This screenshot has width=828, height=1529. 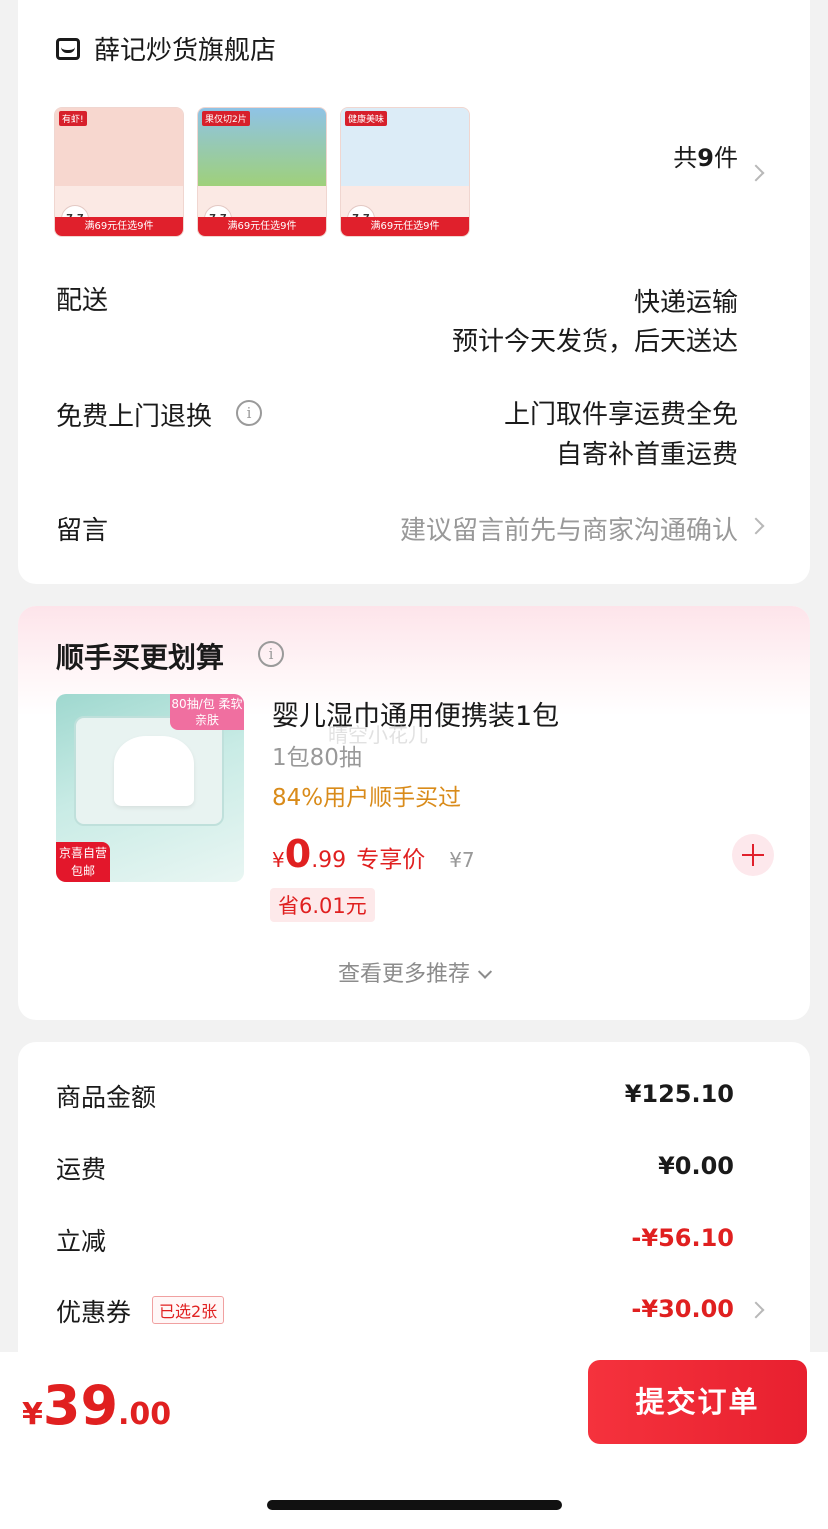 I want to click on returns-line-1: 上门取件享运费全免, so click(x=620, y=415).